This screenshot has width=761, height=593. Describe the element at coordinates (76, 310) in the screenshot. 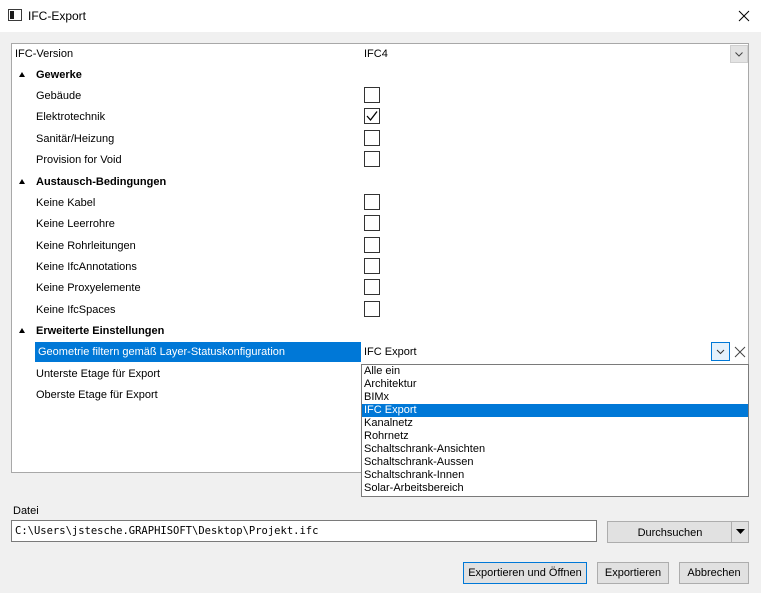

I see `option-label: Keine IfcSpaces` at that location.